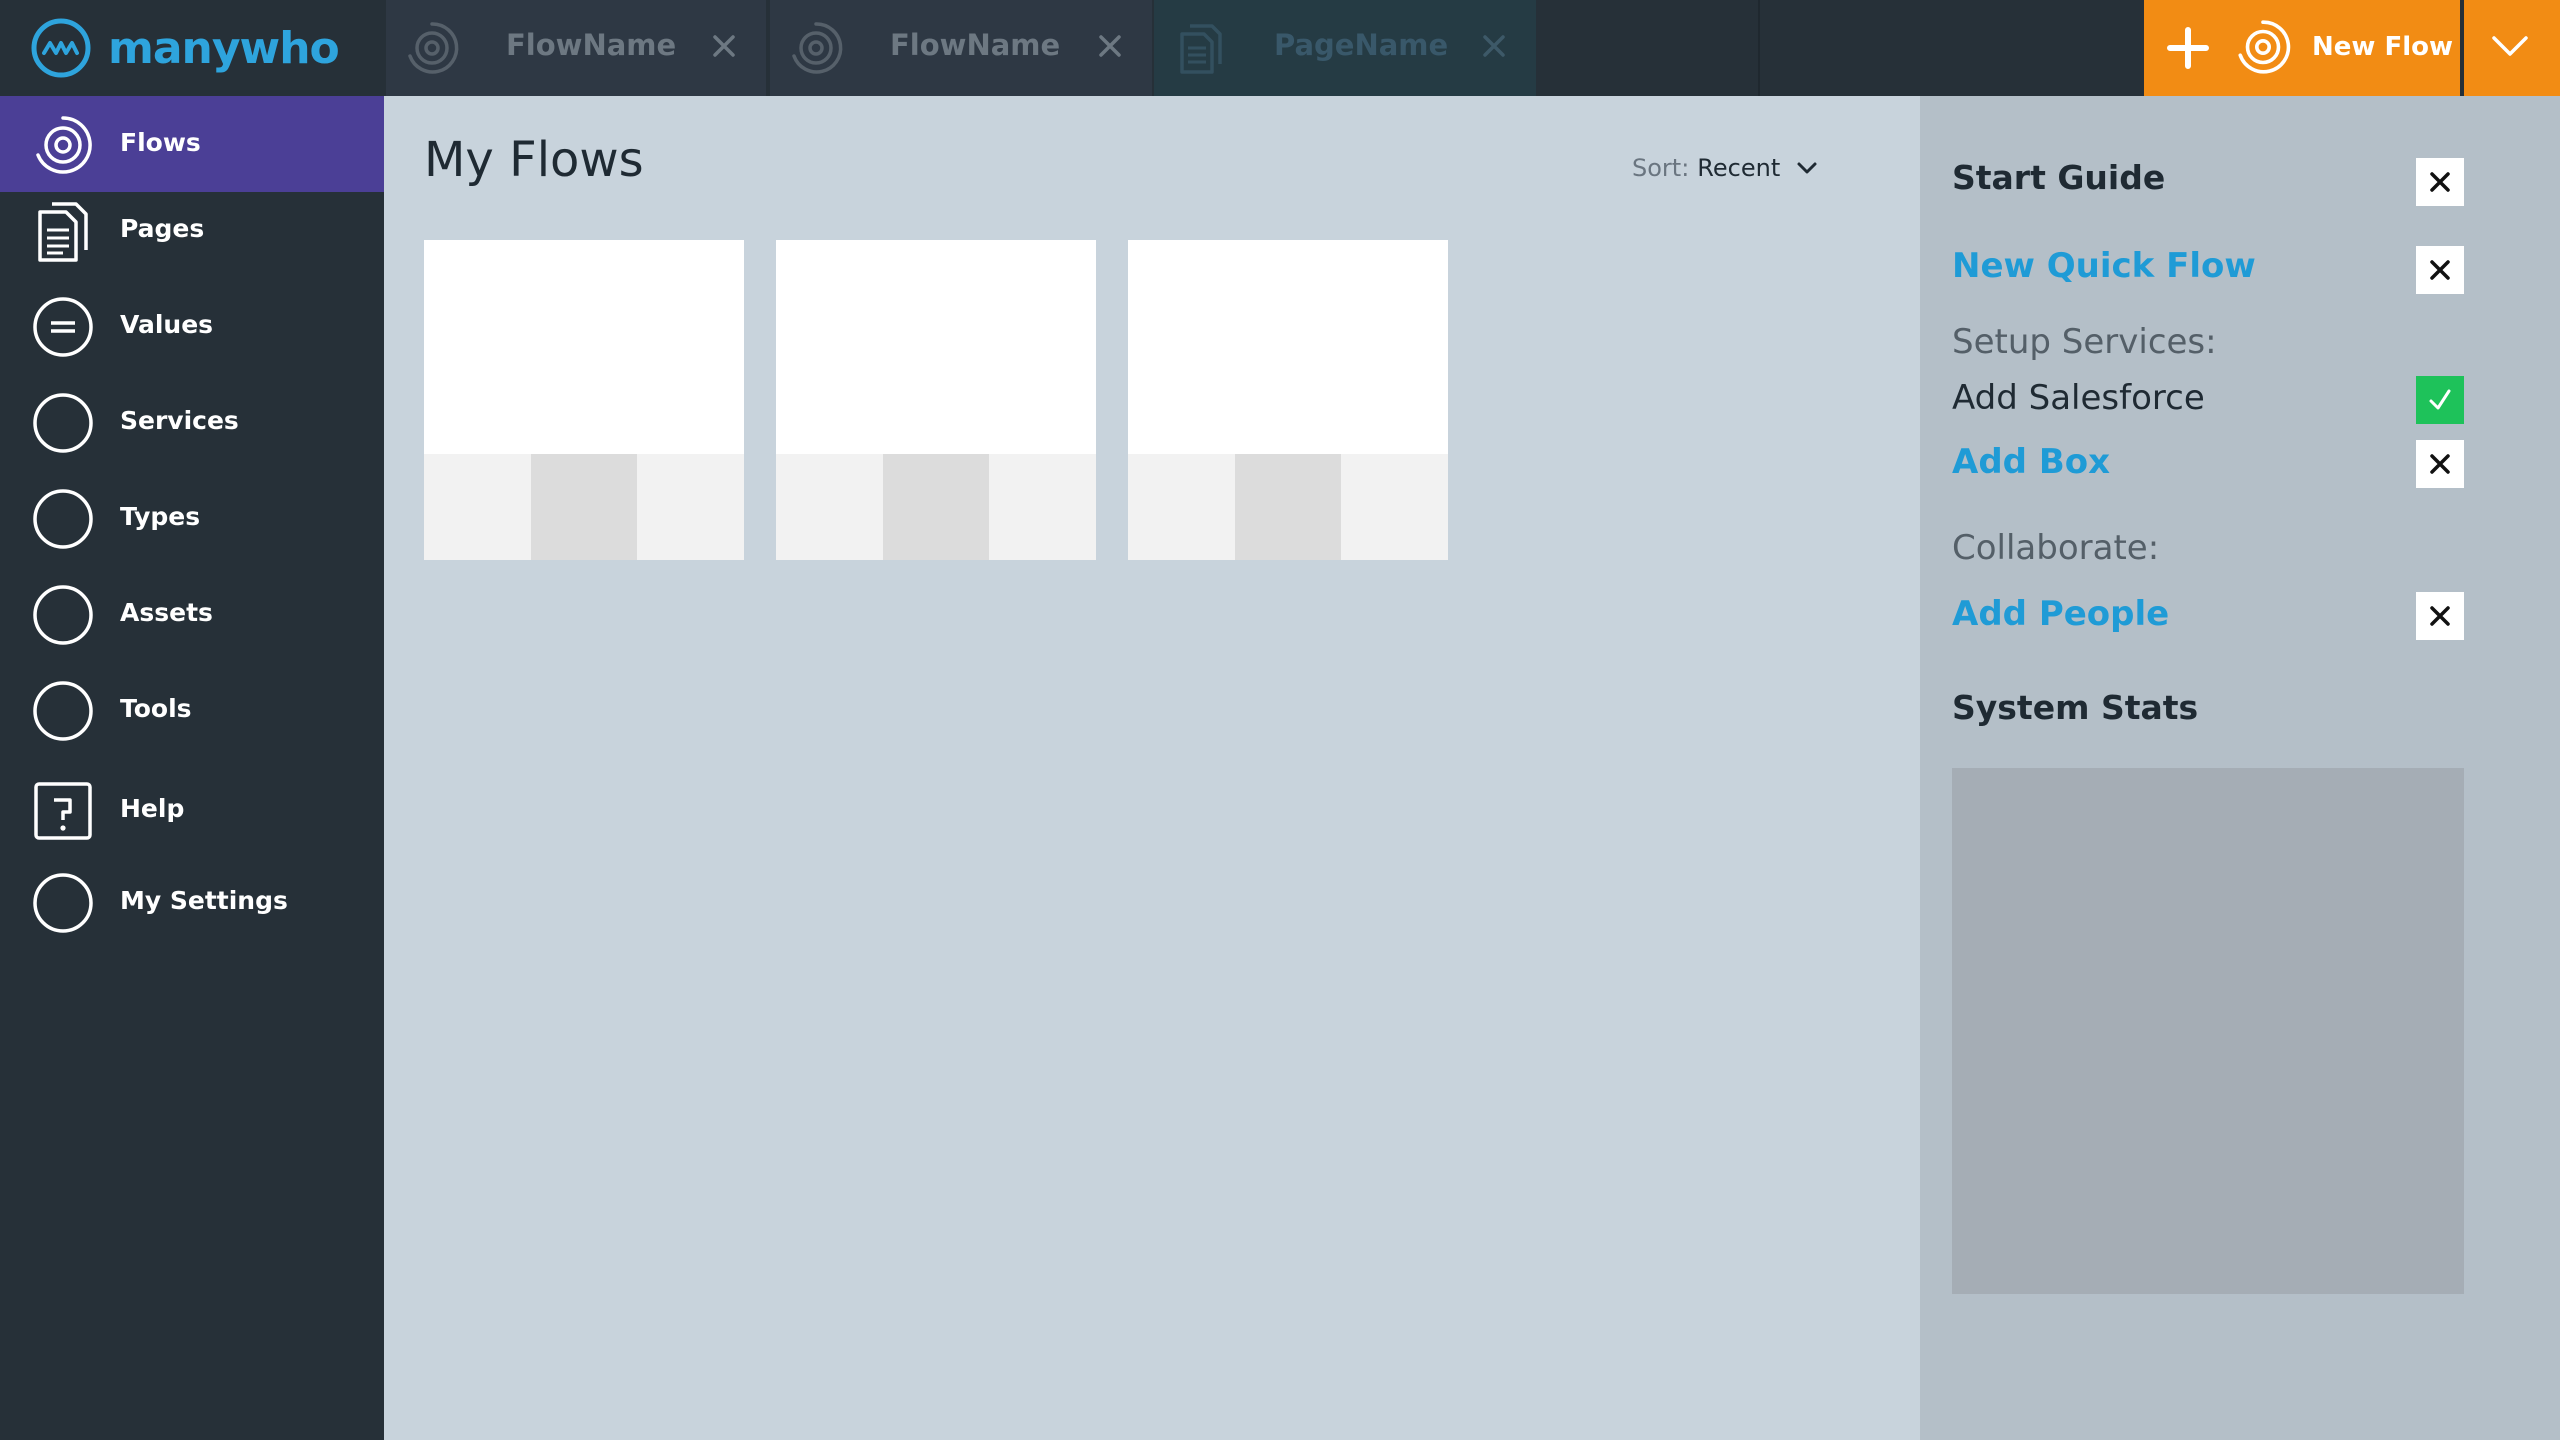 Image resolution: width=2560 pixels, height=1440 pixels. What do you see at coordinates (166, 612) in the screenshot?
I see `sidebar-item-label: Assets` at bounding box center [166, 612].